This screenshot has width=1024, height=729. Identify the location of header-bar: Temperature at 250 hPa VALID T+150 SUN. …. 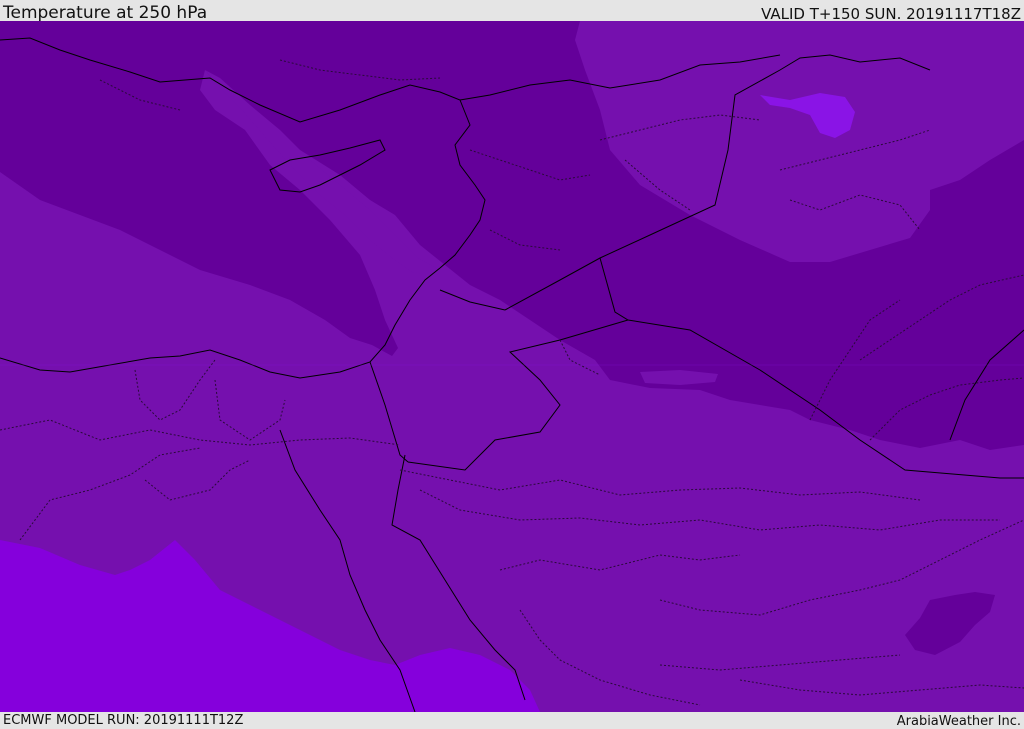
(512, 11).